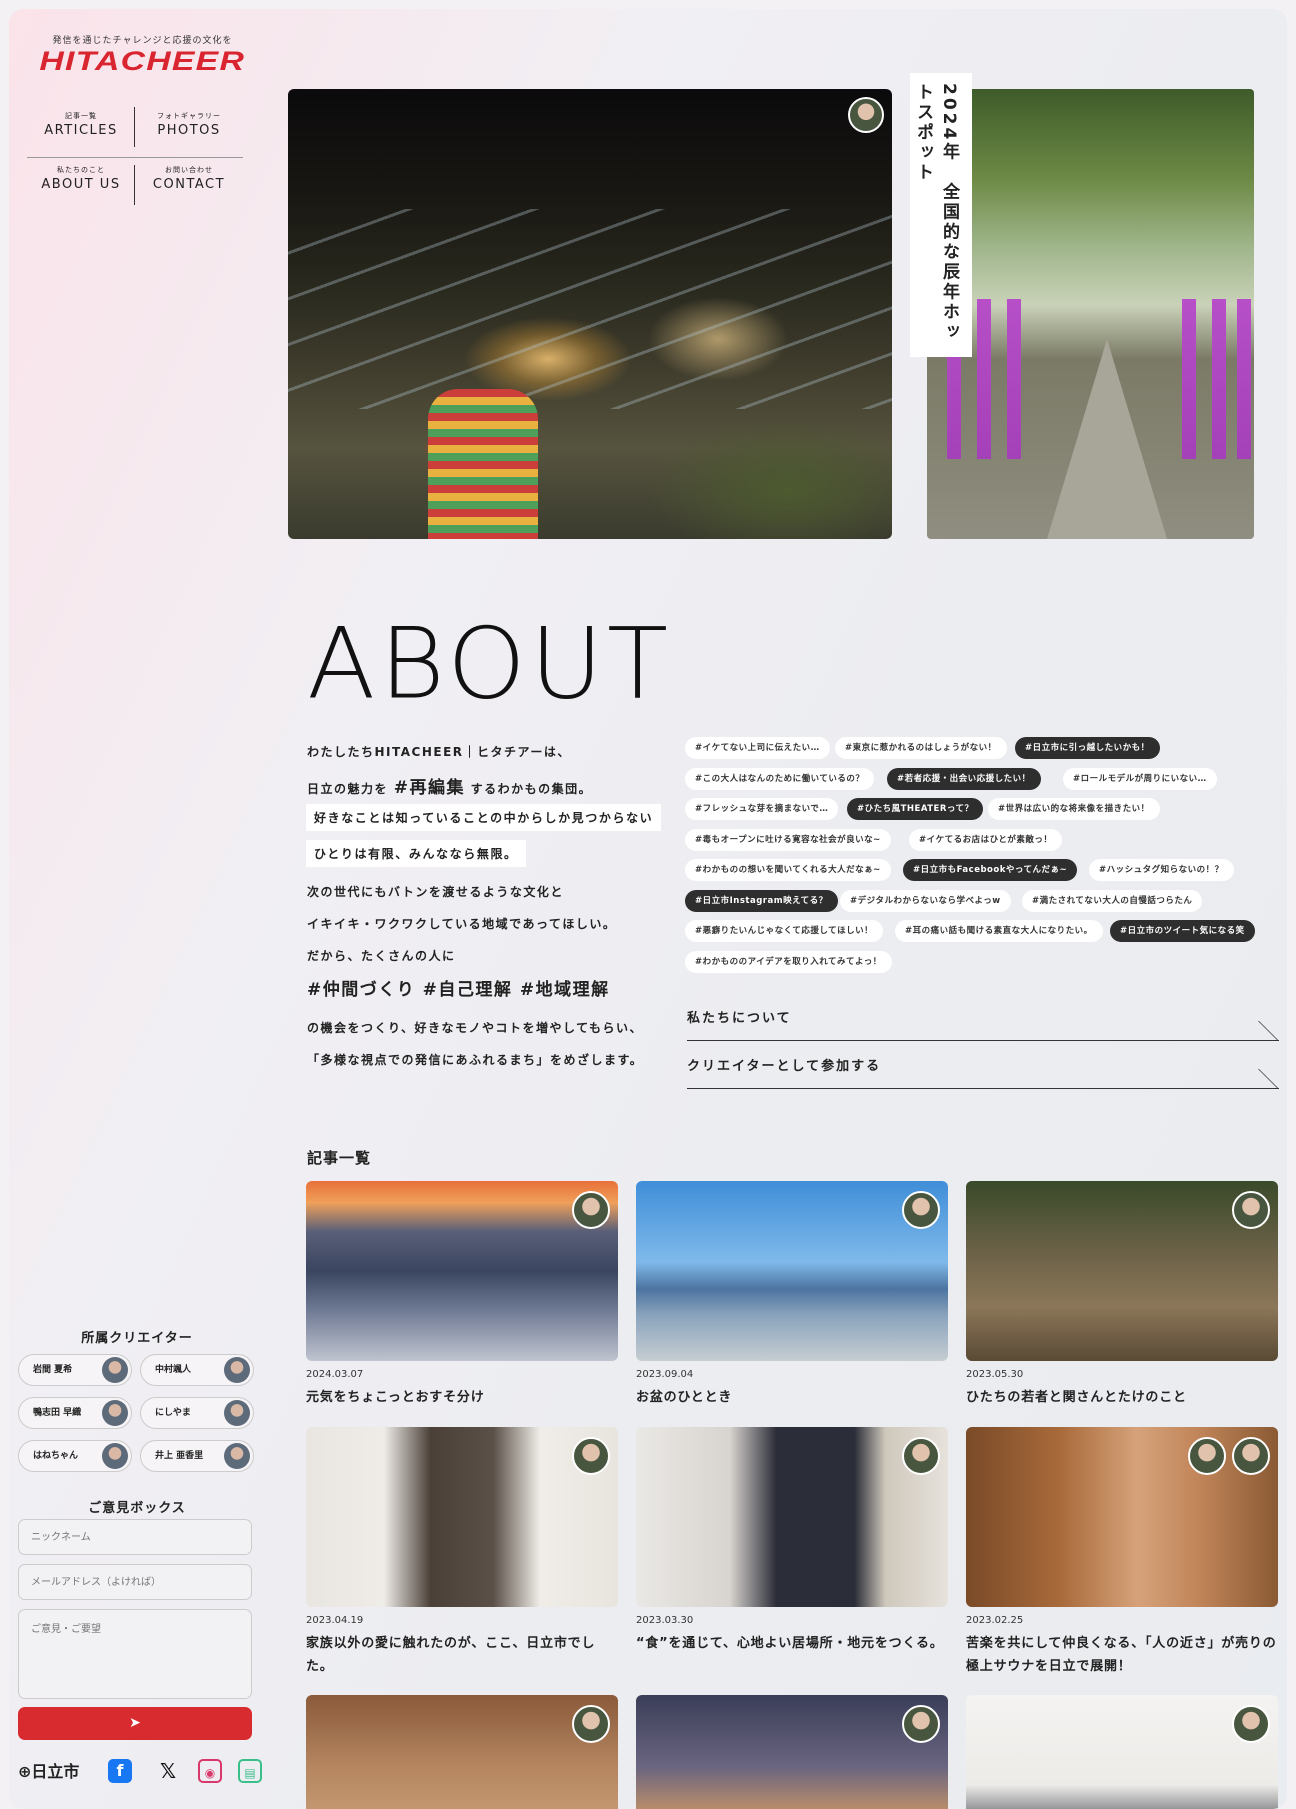 The height and width of the screenshot is (1809, 1296). I want to click on hashtag-chip: #世界は広い的な将来像を描きたい！, so click(1074, 809).